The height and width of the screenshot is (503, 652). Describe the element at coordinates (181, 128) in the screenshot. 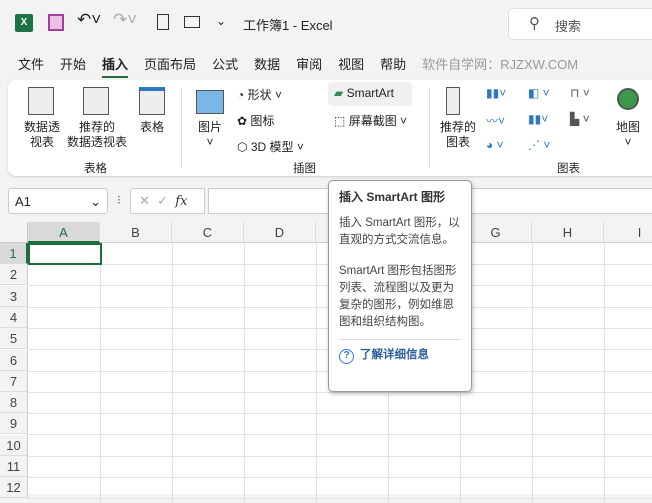

I see `divider` at that location.